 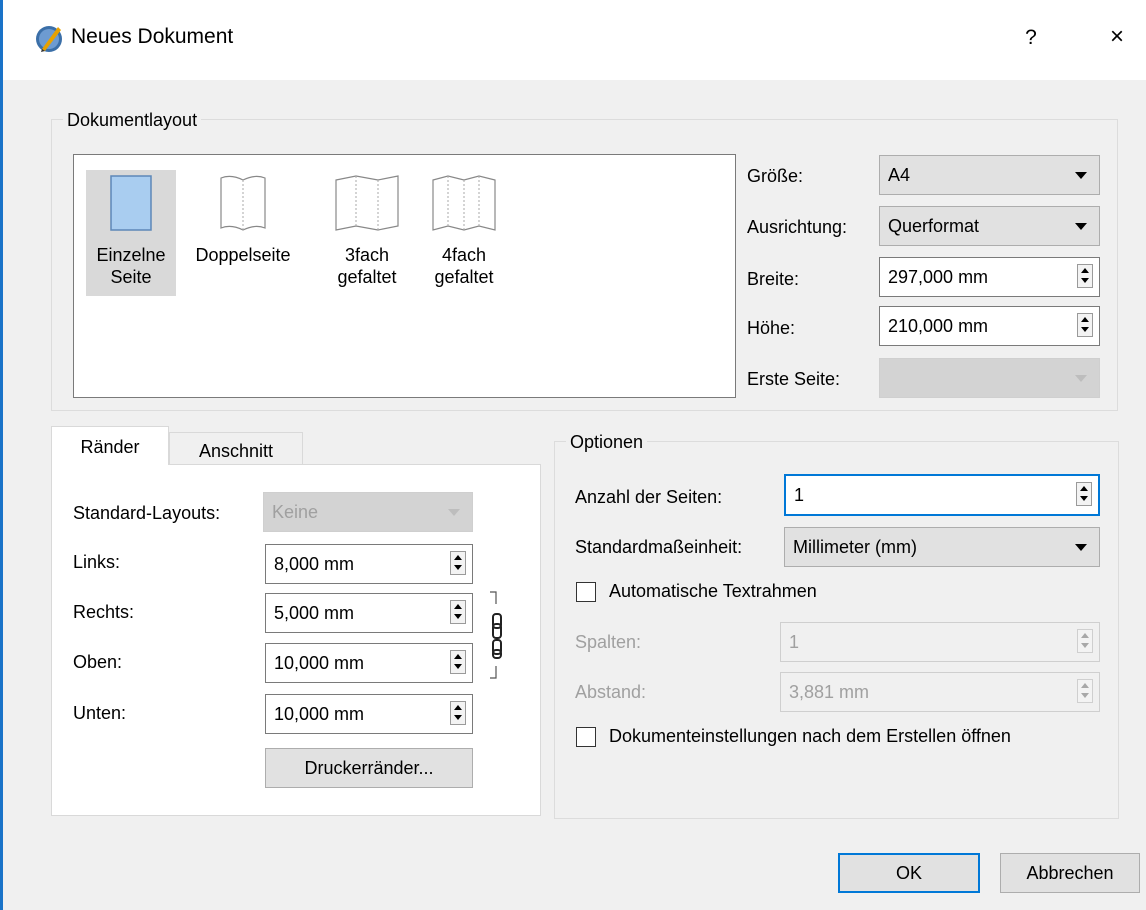 I want to click on left-margin-label: Links:, so click(x=97, y=562).